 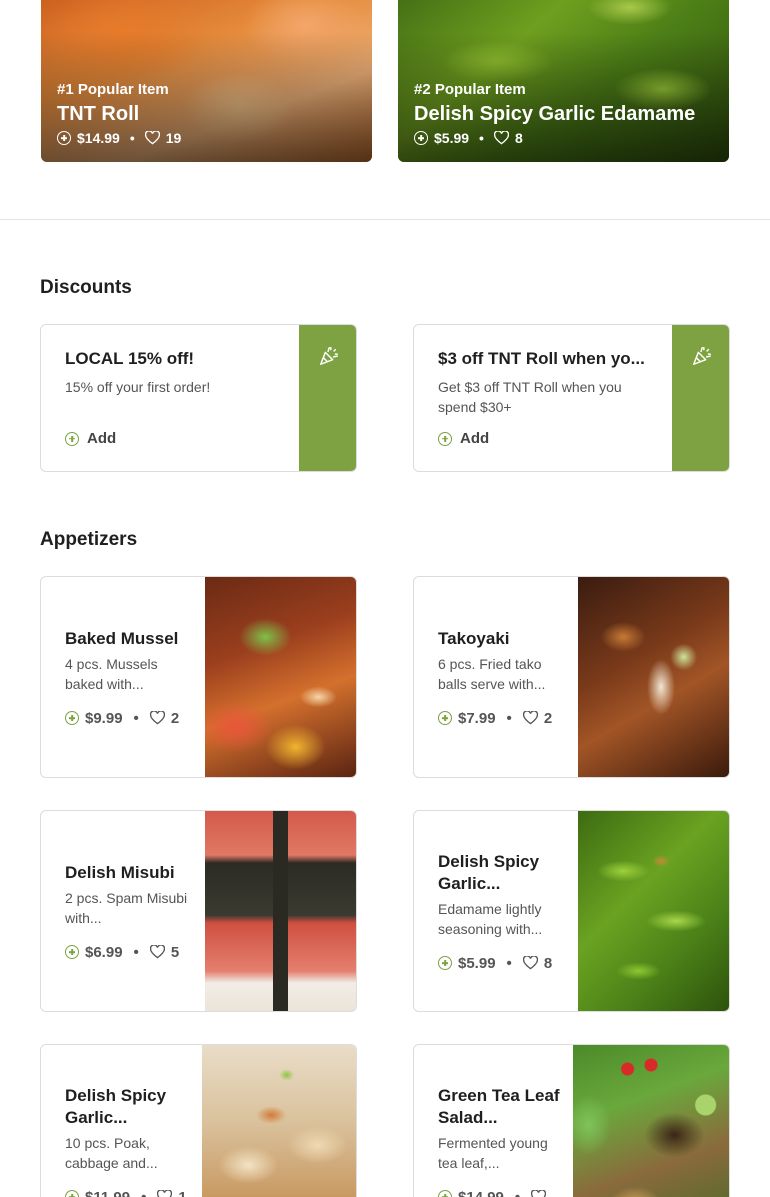 What do you see at coordinates (182, 1192) in the screenshot?
I see `item-likes: 1` at bounding box center [182, 1192].